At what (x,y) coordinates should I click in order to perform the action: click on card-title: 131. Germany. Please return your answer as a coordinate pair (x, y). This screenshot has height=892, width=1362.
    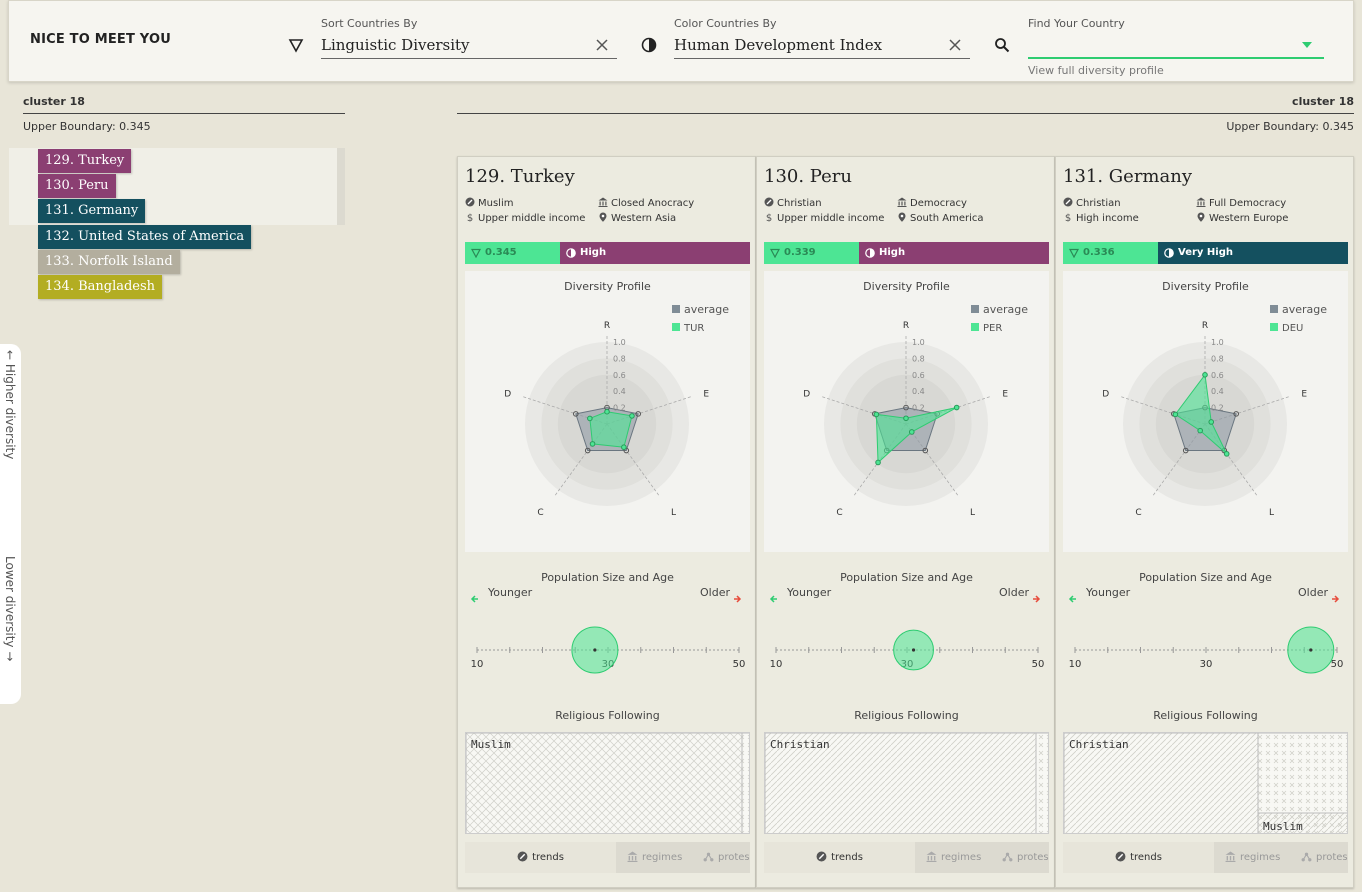
    Looking at the image, I should click on (1127, 176).